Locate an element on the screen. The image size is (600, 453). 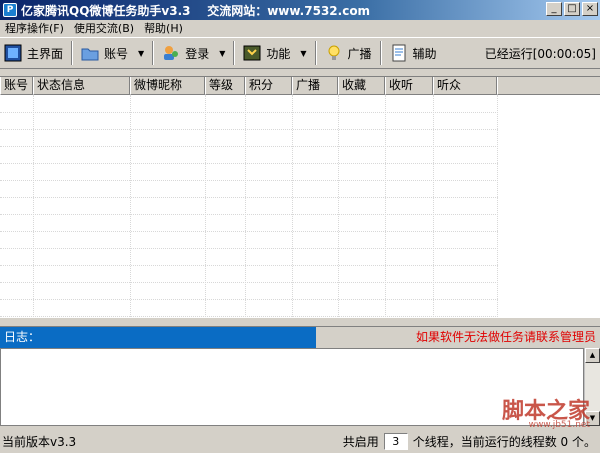
log-header: 日志： 如果软件无法做任务请联系管理员 is located at coordinates (300, 337).